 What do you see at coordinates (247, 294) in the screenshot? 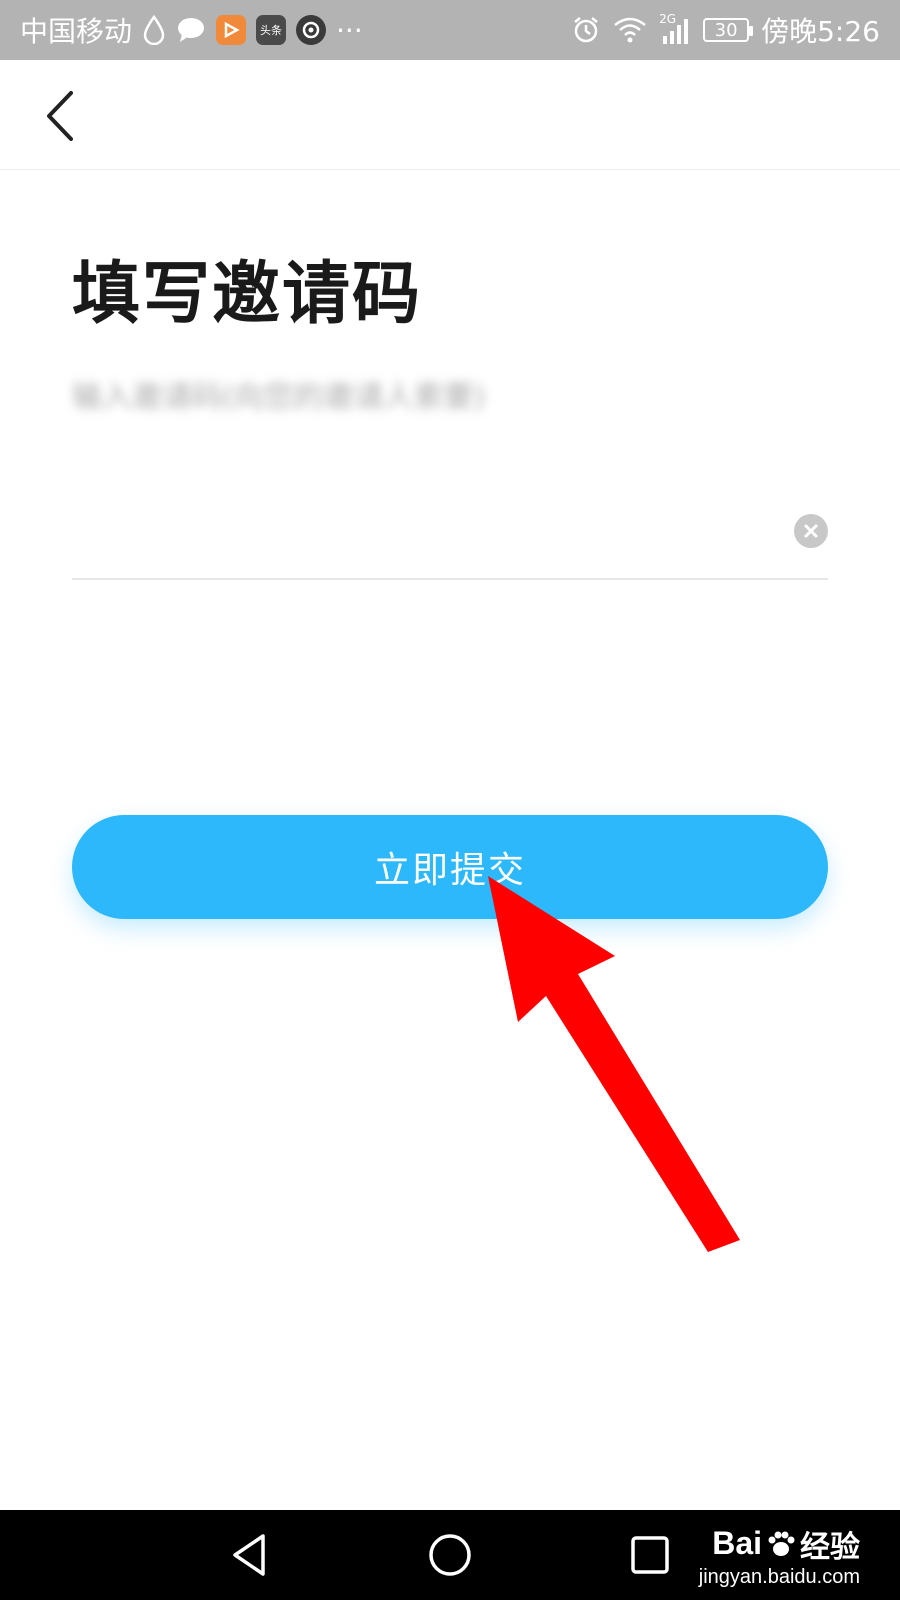
I see `page-title: 填写邀请码` at bounding box center [247, 294].